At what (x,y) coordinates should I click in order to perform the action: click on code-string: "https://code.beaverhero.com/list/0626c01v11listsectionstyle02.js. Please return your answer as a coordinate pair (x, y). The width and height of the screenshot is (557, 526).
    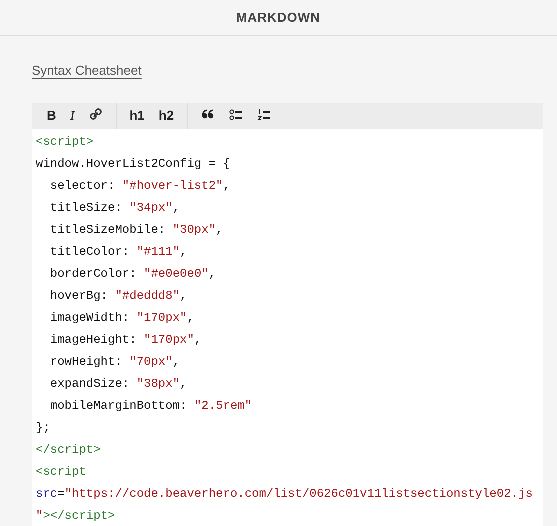
    Looking at the image, I should click on (298, 494).